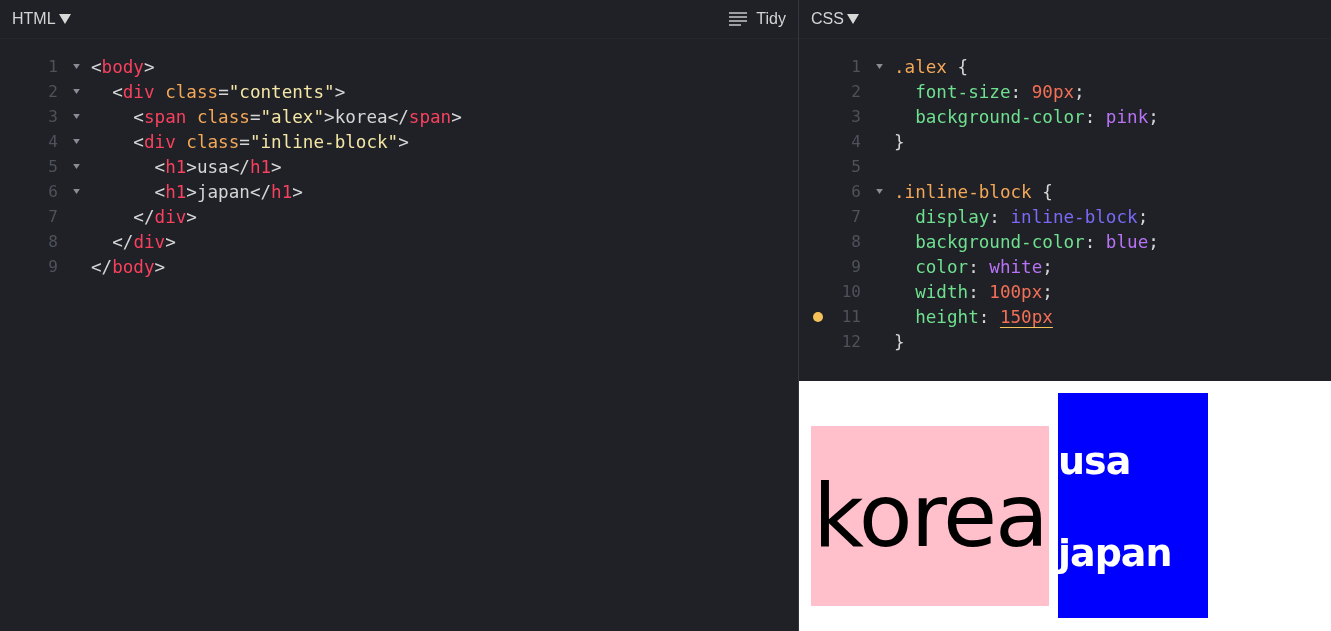 This screenshot has height=631, width=1331. Describe the element at coordinates (1094, 461) in the screenshot. I see `heading-text: usa` at that location.